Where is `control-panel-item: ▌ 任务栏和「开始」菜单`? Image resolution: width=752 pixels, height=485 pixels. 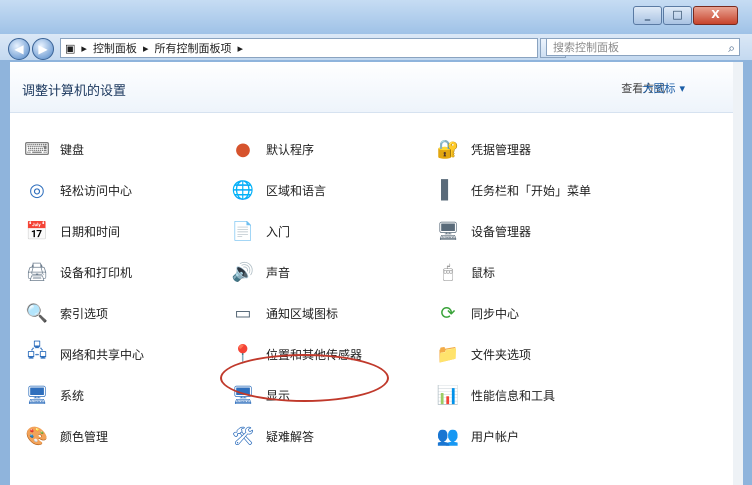 control-panel-item: ▌ 任务栏和「开始」菜单 is located at coordinates (513, 190).